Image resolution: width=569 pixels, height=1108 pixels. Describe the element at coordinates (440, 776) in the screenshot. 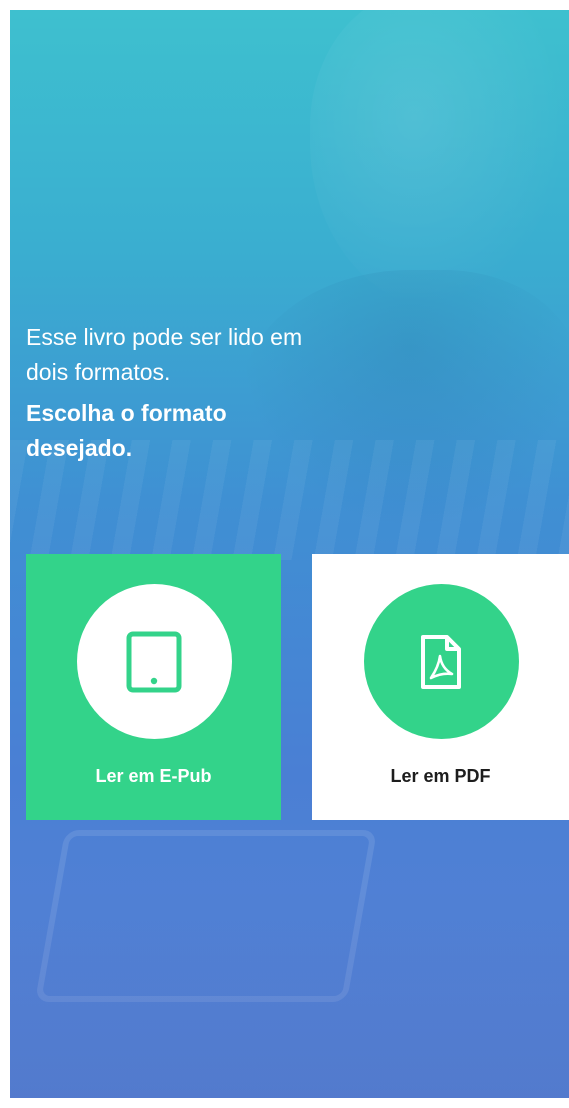

I see `pdf-label: Ler em PDF` at that location.